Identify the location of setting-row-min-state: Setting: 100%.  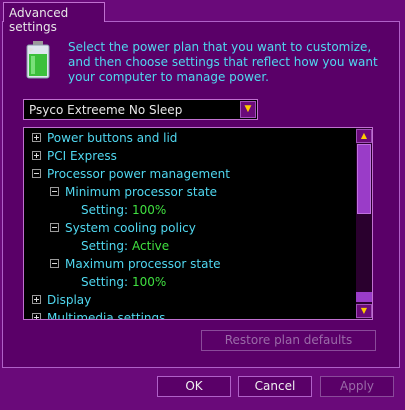
(123, 210).